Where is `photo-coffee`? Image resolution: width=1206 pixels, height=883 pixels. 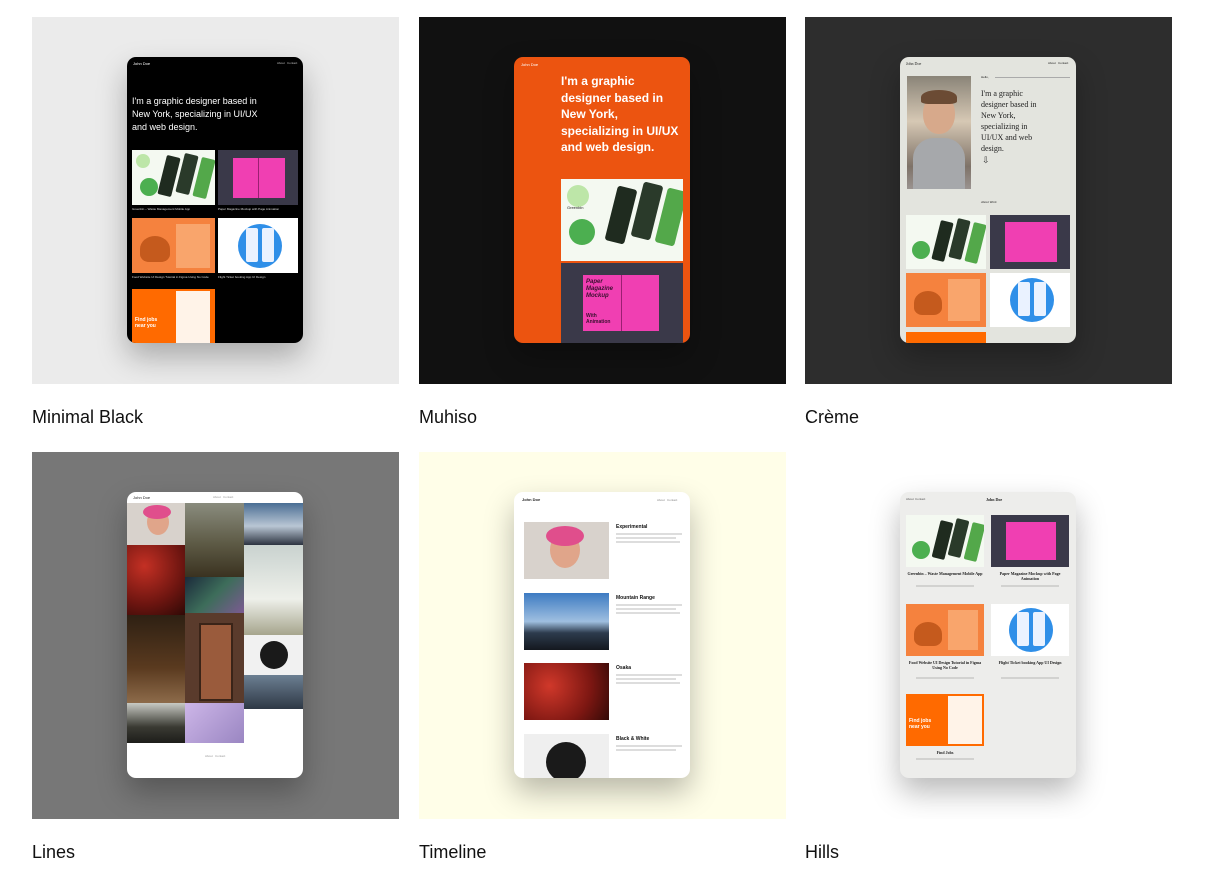
photo-coffee is located at coordinates (156, 659).